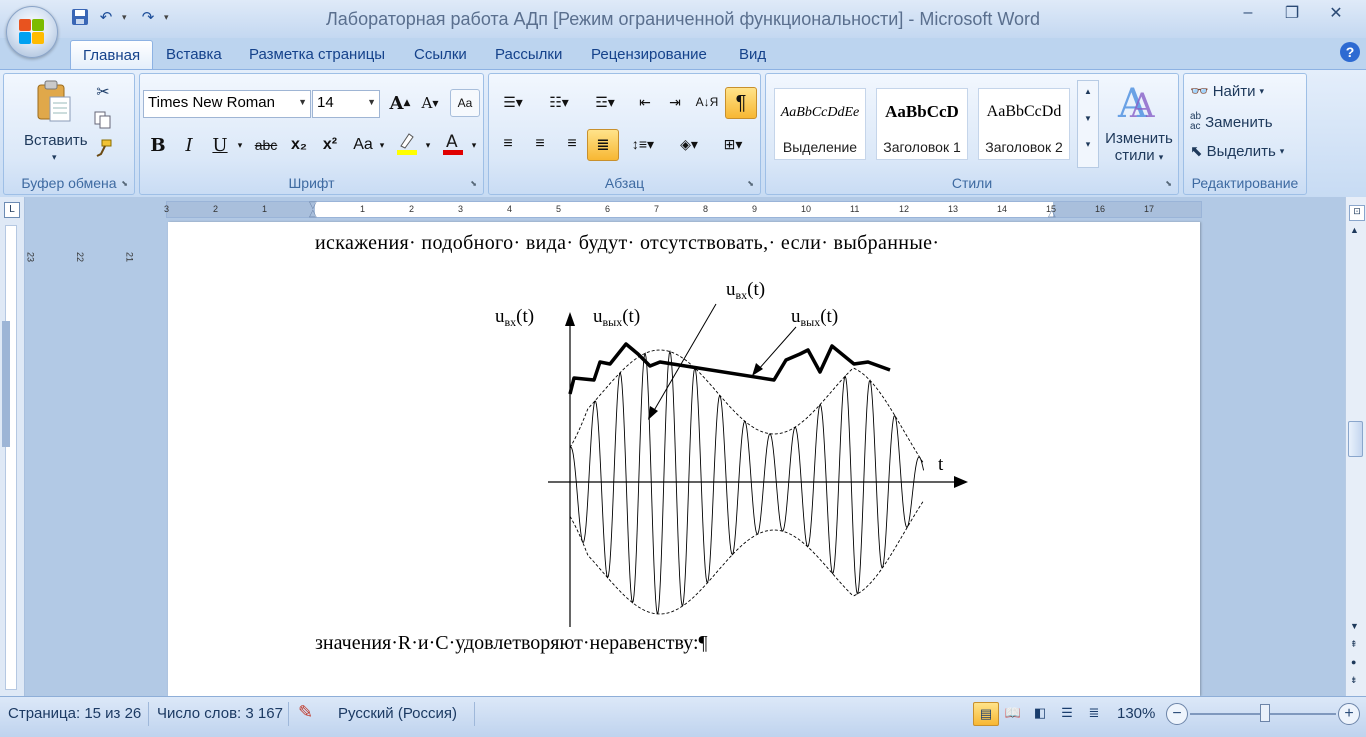 The image size is (1366, 737). I want to click on change-case-button: Aa, so click(363, 145).